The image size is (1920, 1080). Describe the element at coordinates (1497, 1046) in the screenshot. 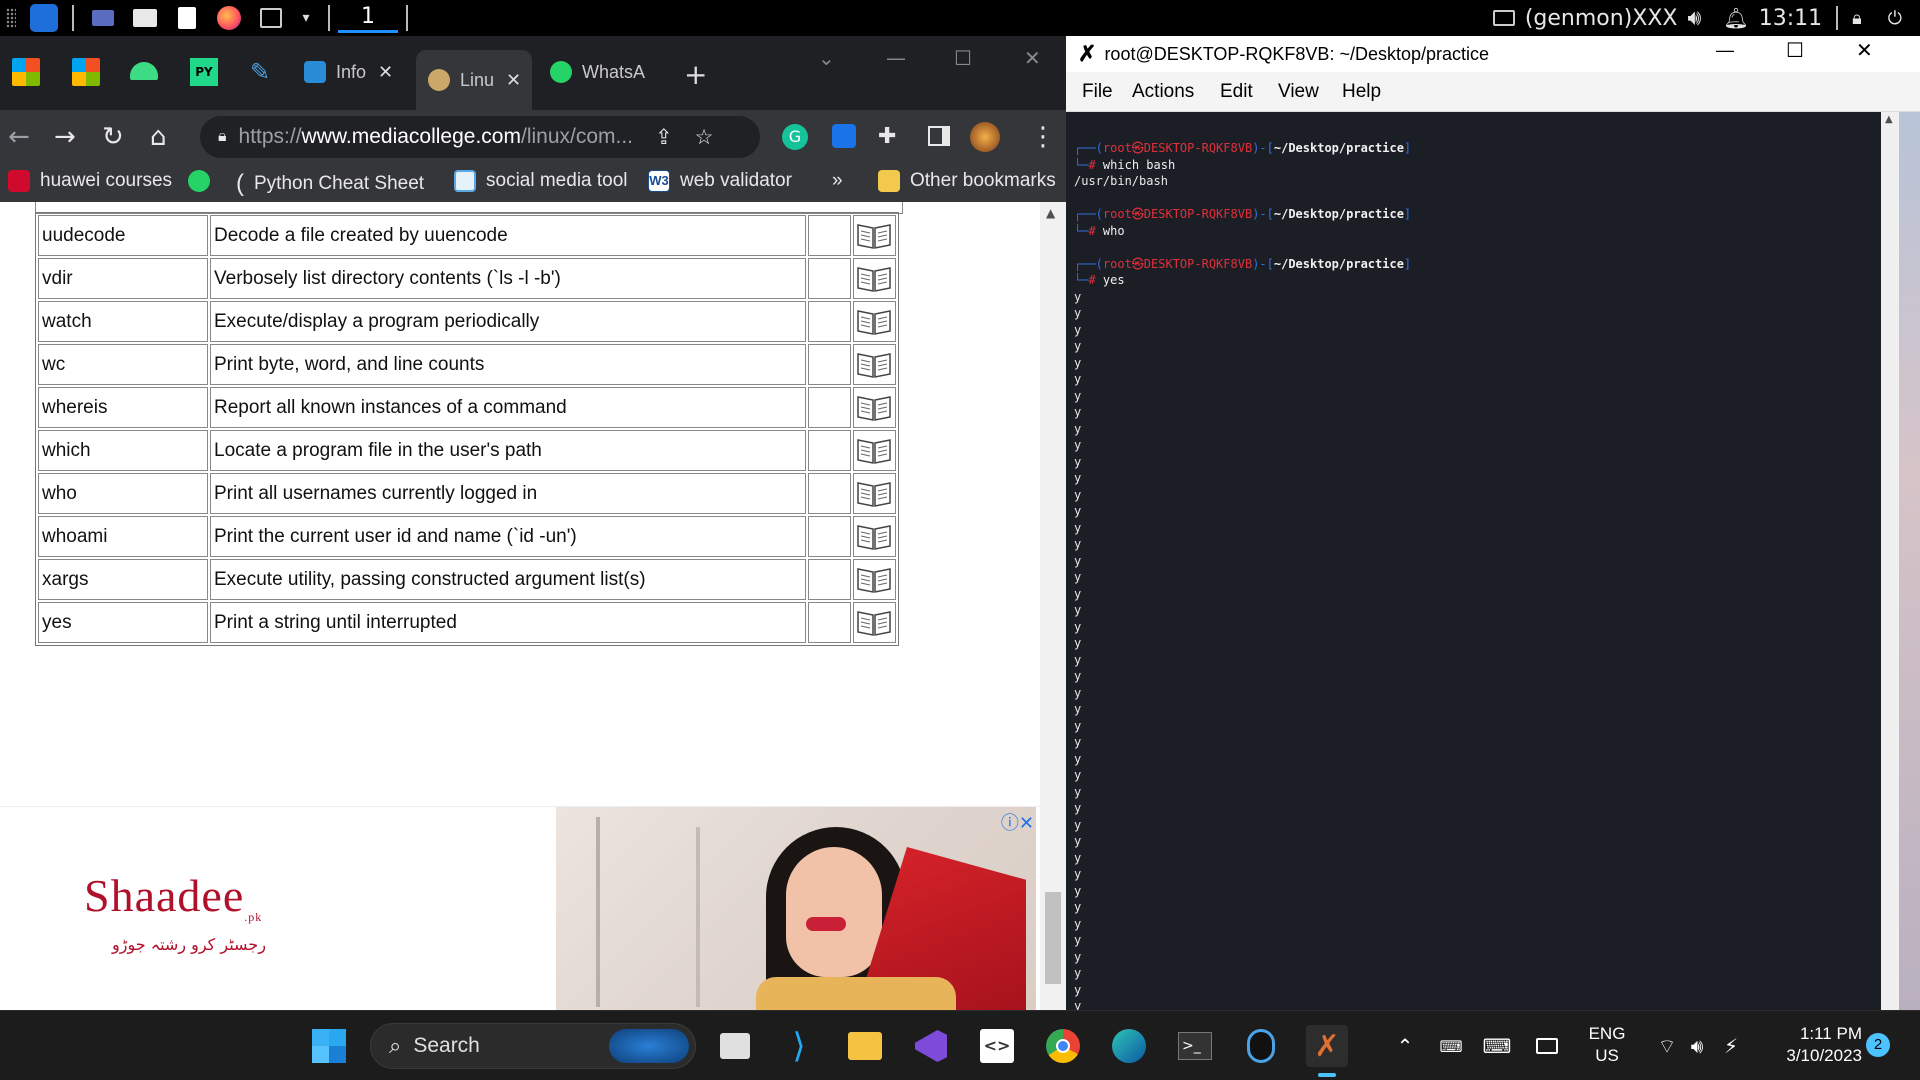

I see `touch-keyboard-icon: ⌨` at that location.